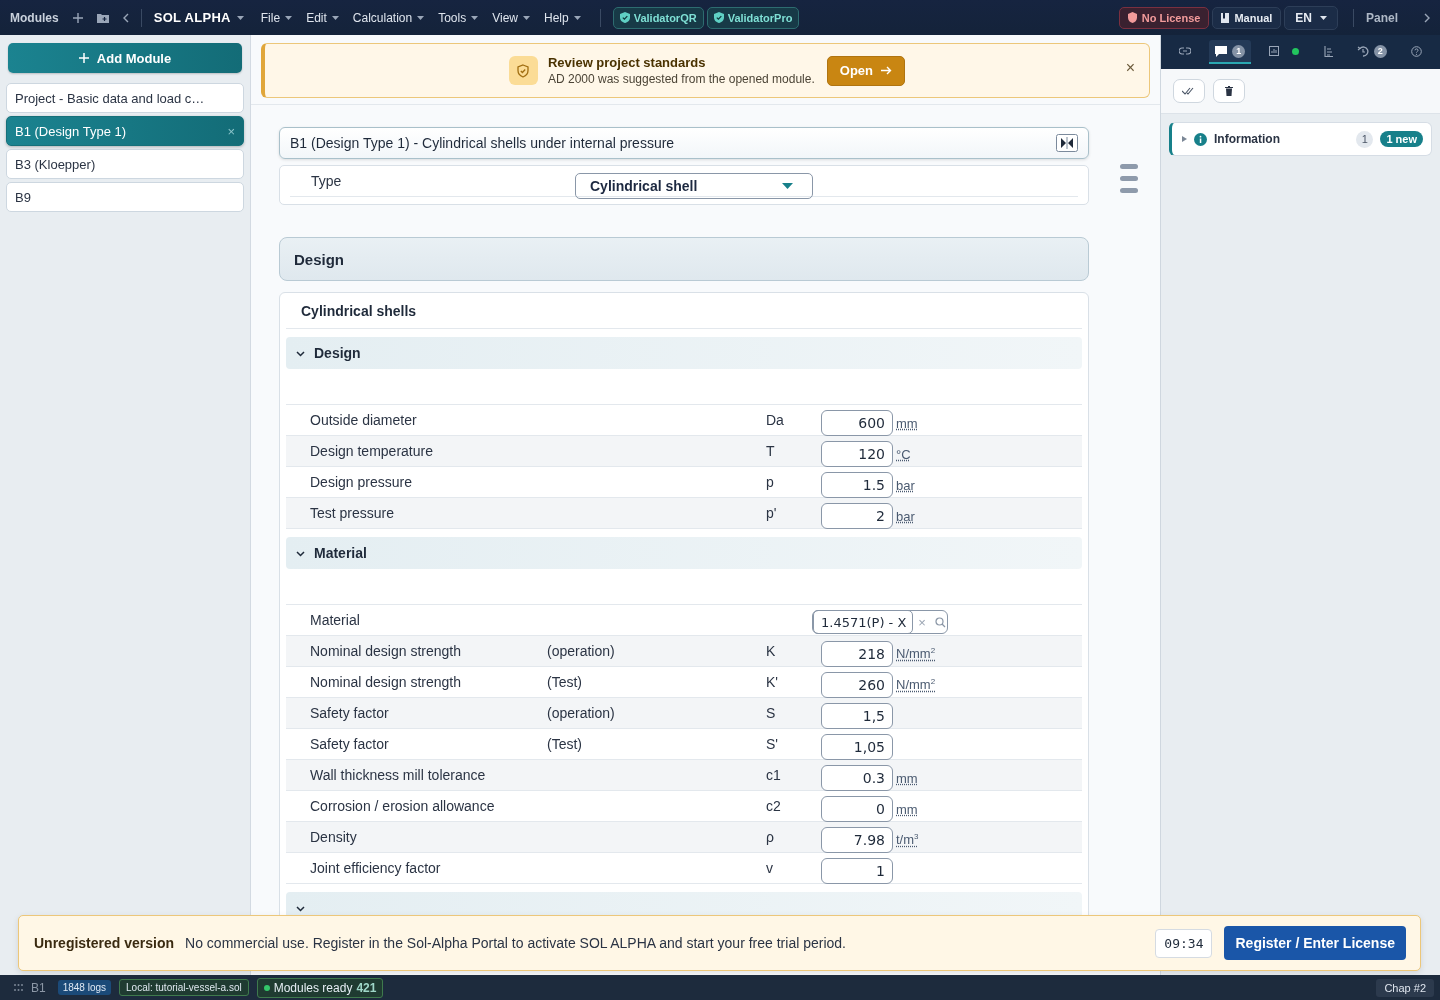 This screenshot has height=1000, width=1440. I want to click on panel-toggle: Panel, so click(1382, 17).